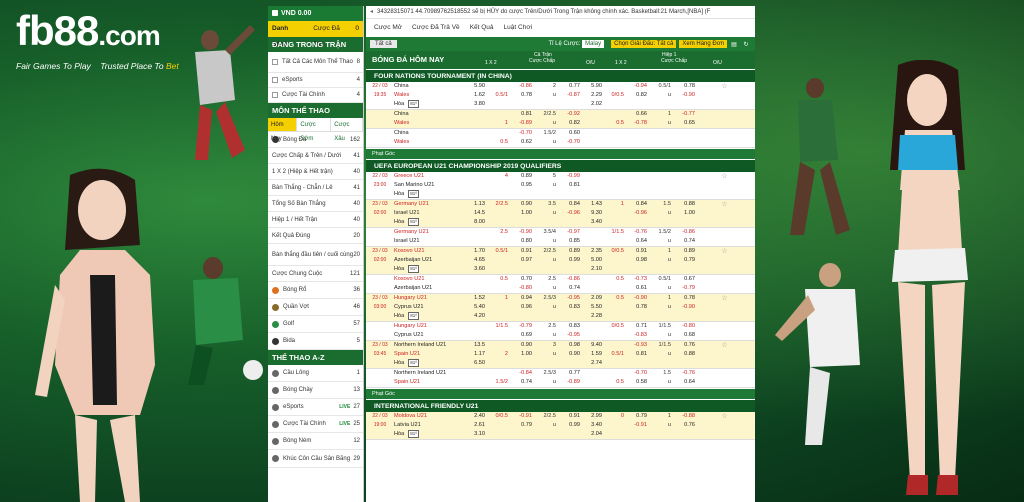 This screenshot has width=1024, height=502. What do you see at coordinates (637, 86) in the screenshot?
I see `handicap-odds-h1: -0.94` at bounding box center [637, 86].